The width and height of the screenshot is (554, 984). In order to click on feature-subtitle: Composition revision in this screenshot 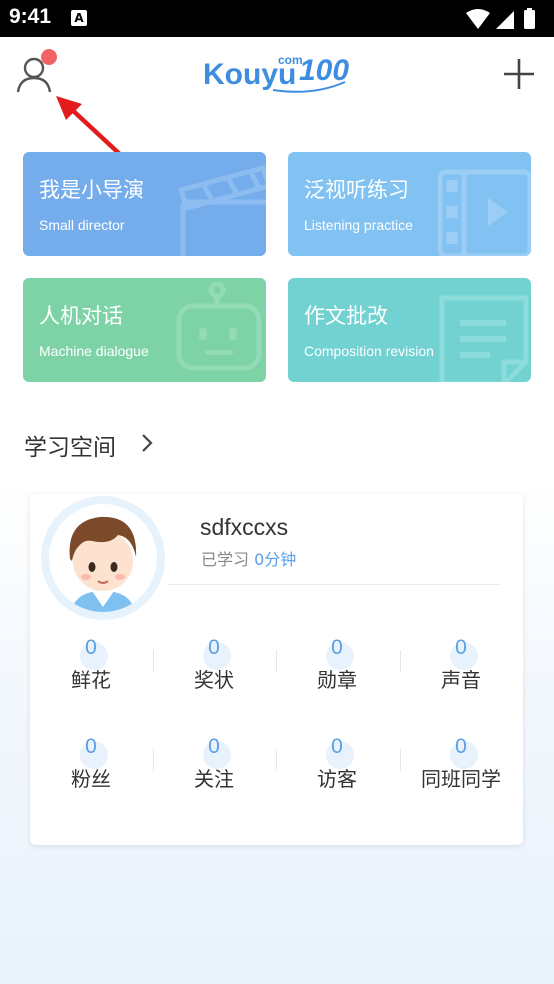, I will do `click(369, 351)`.